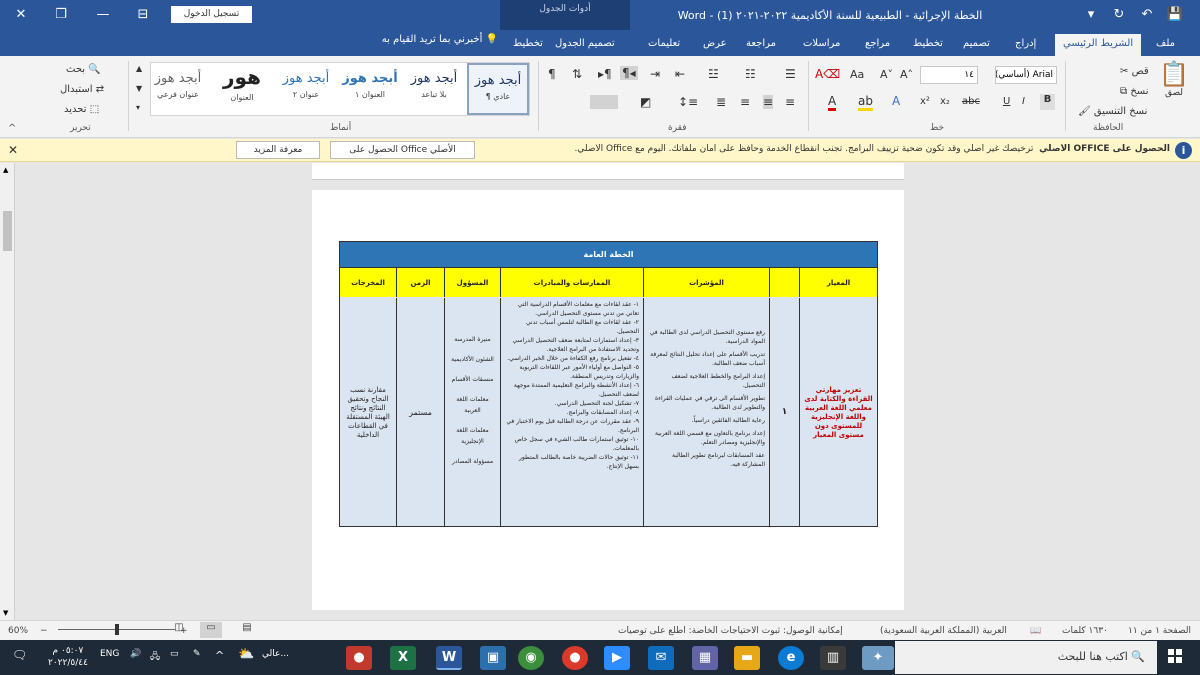 The height and width of the screenshot is (675, 1200). Describe the element at coordinates (5, 613) in the screenshot. I see `scroll-down-icon: ▼` at that location.